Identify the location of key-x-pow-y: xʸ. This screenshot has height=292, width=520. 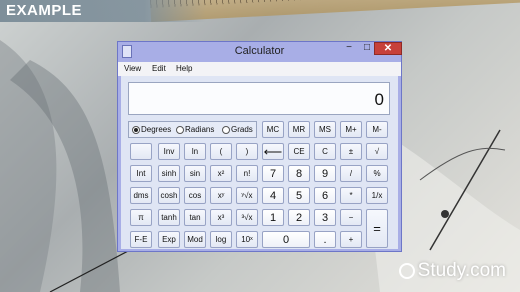
(221, 195).